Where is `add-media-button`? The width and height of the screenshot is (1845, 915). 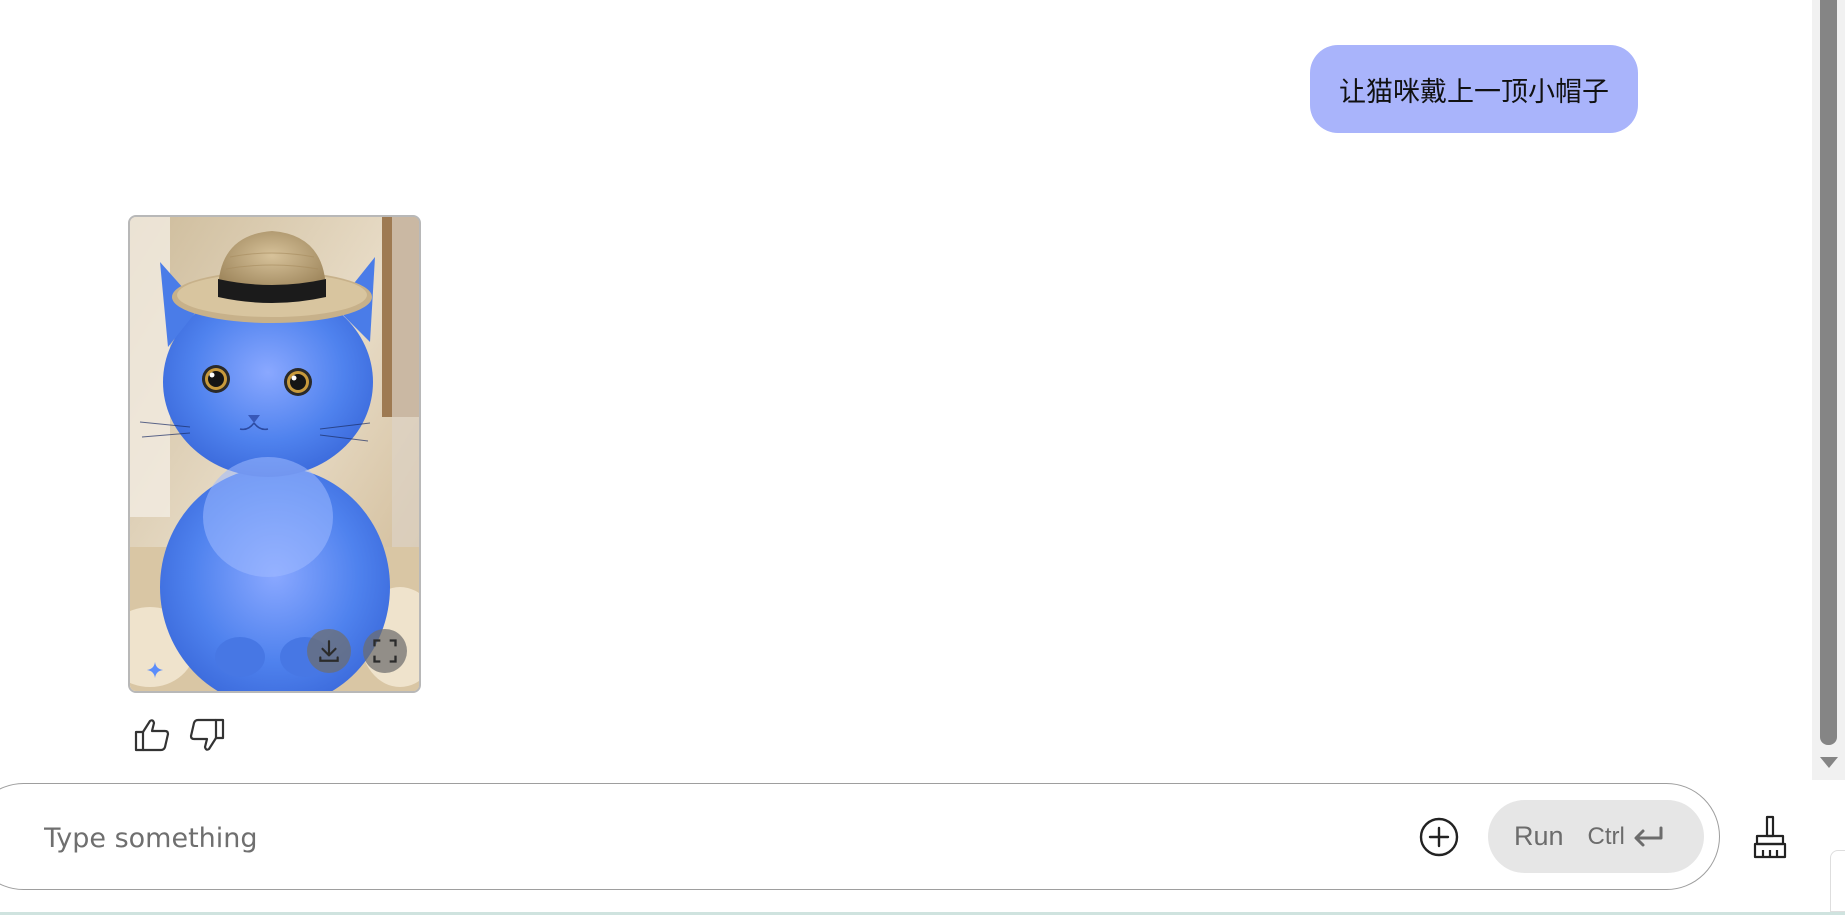 add-media-button is located at coordinates (1439, 837).